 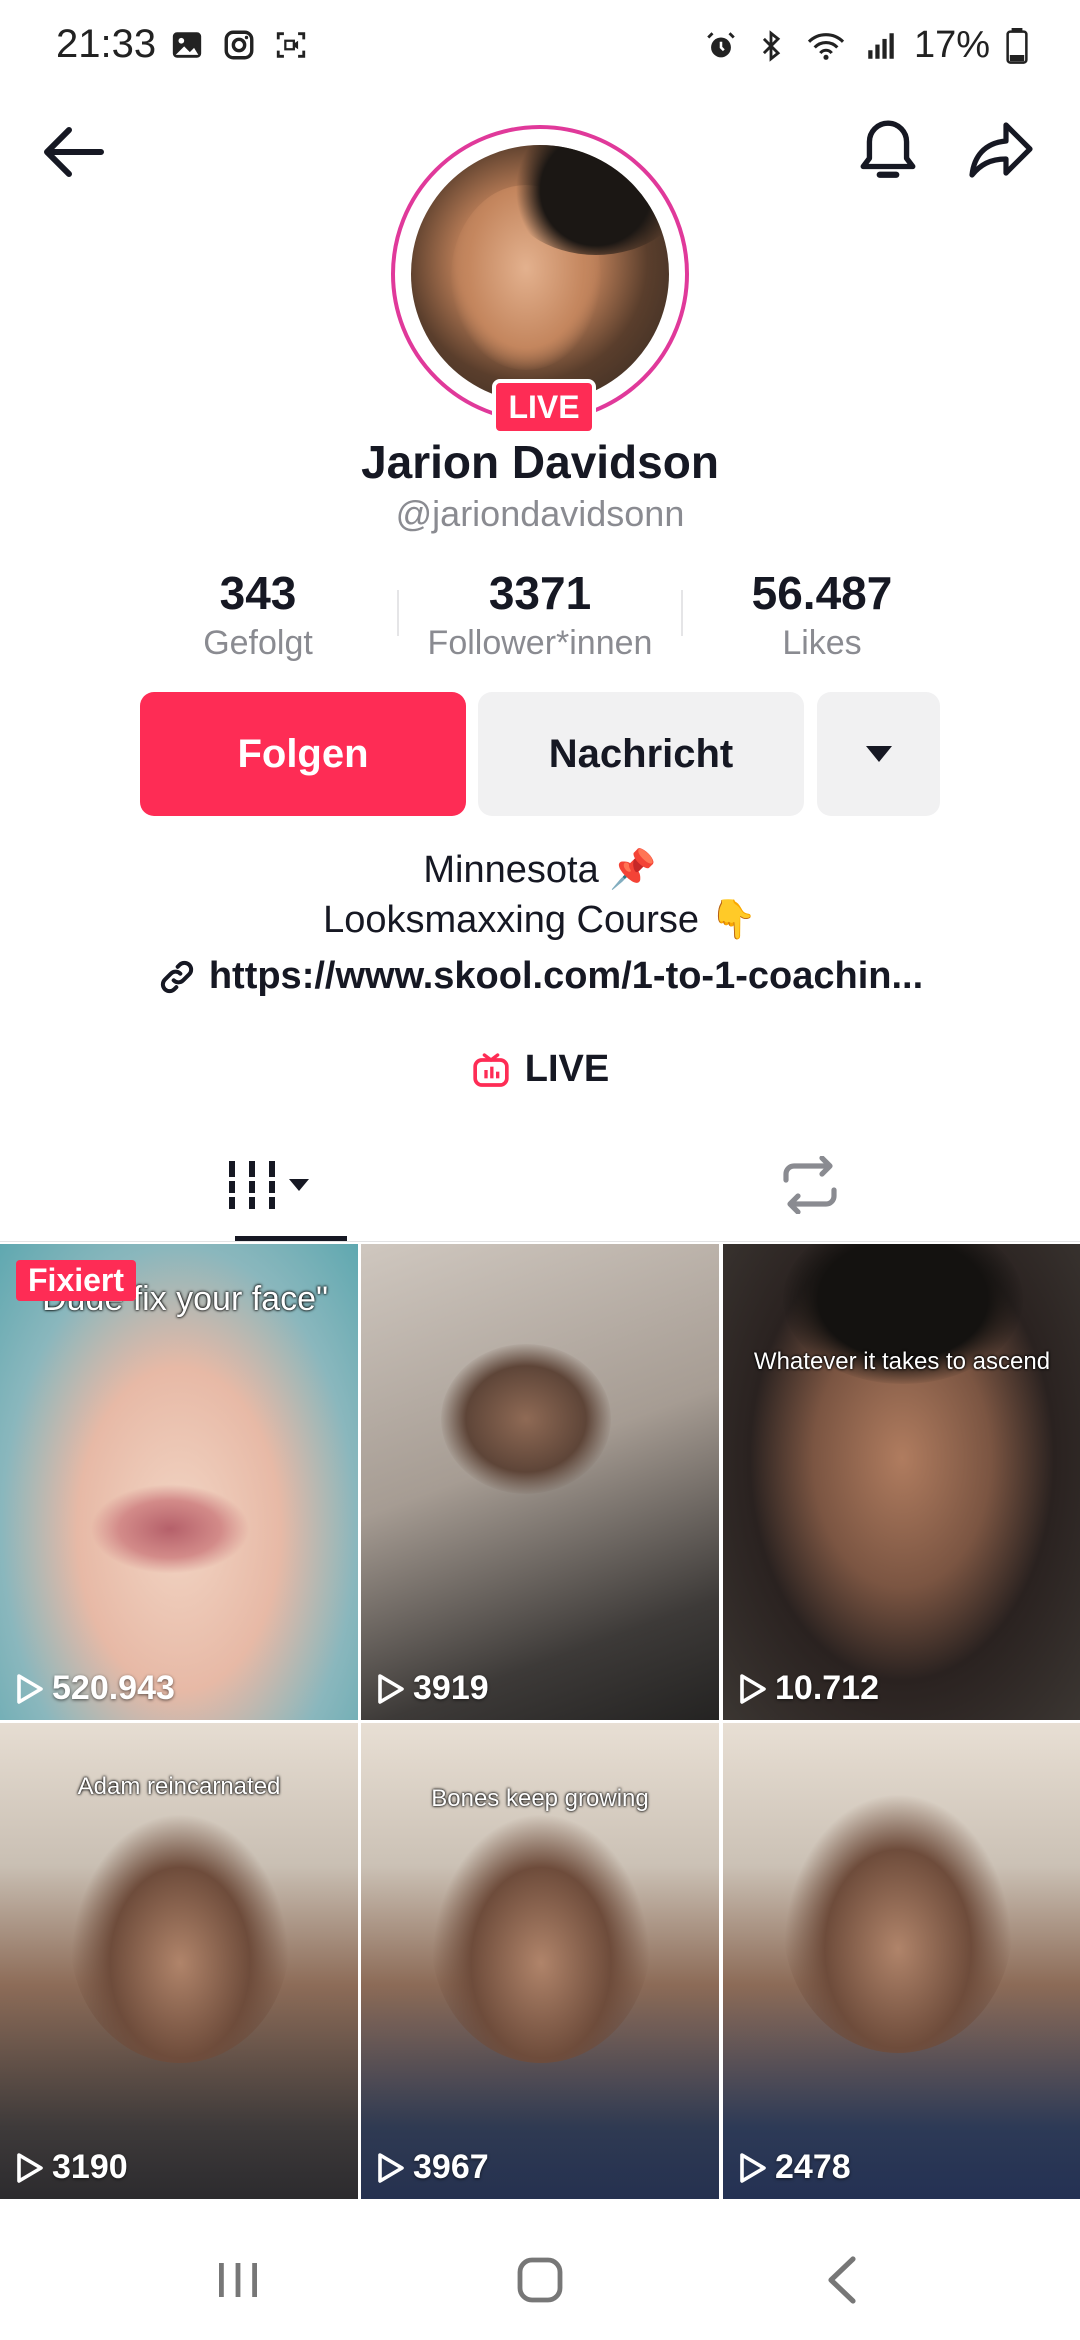 I want to click on recent-apps-icon, so click(x=238, y=2280).